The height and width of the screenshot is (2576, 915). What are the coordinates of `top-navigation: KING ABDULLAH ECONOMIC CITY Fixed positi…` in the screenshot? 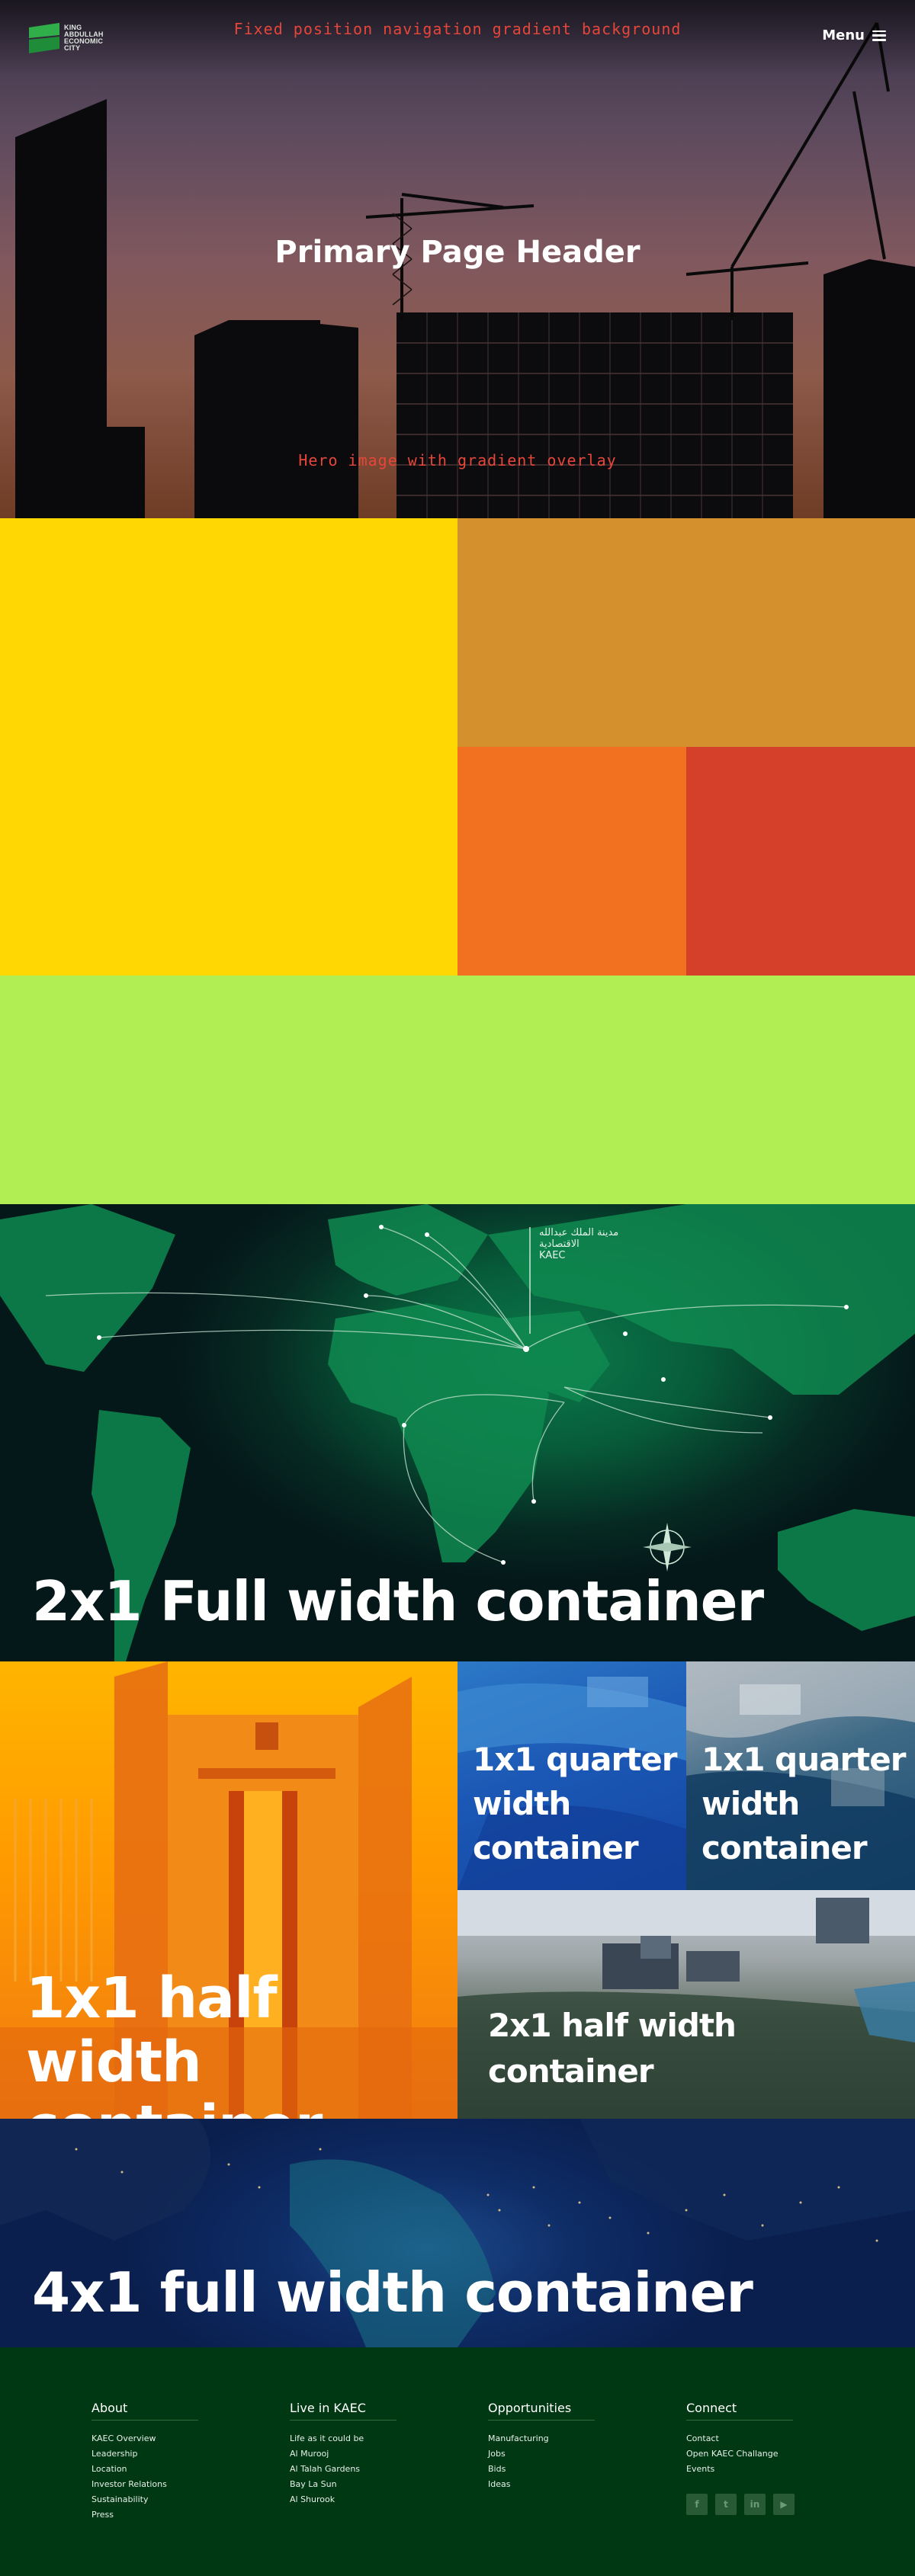 It's located at (457, 38).